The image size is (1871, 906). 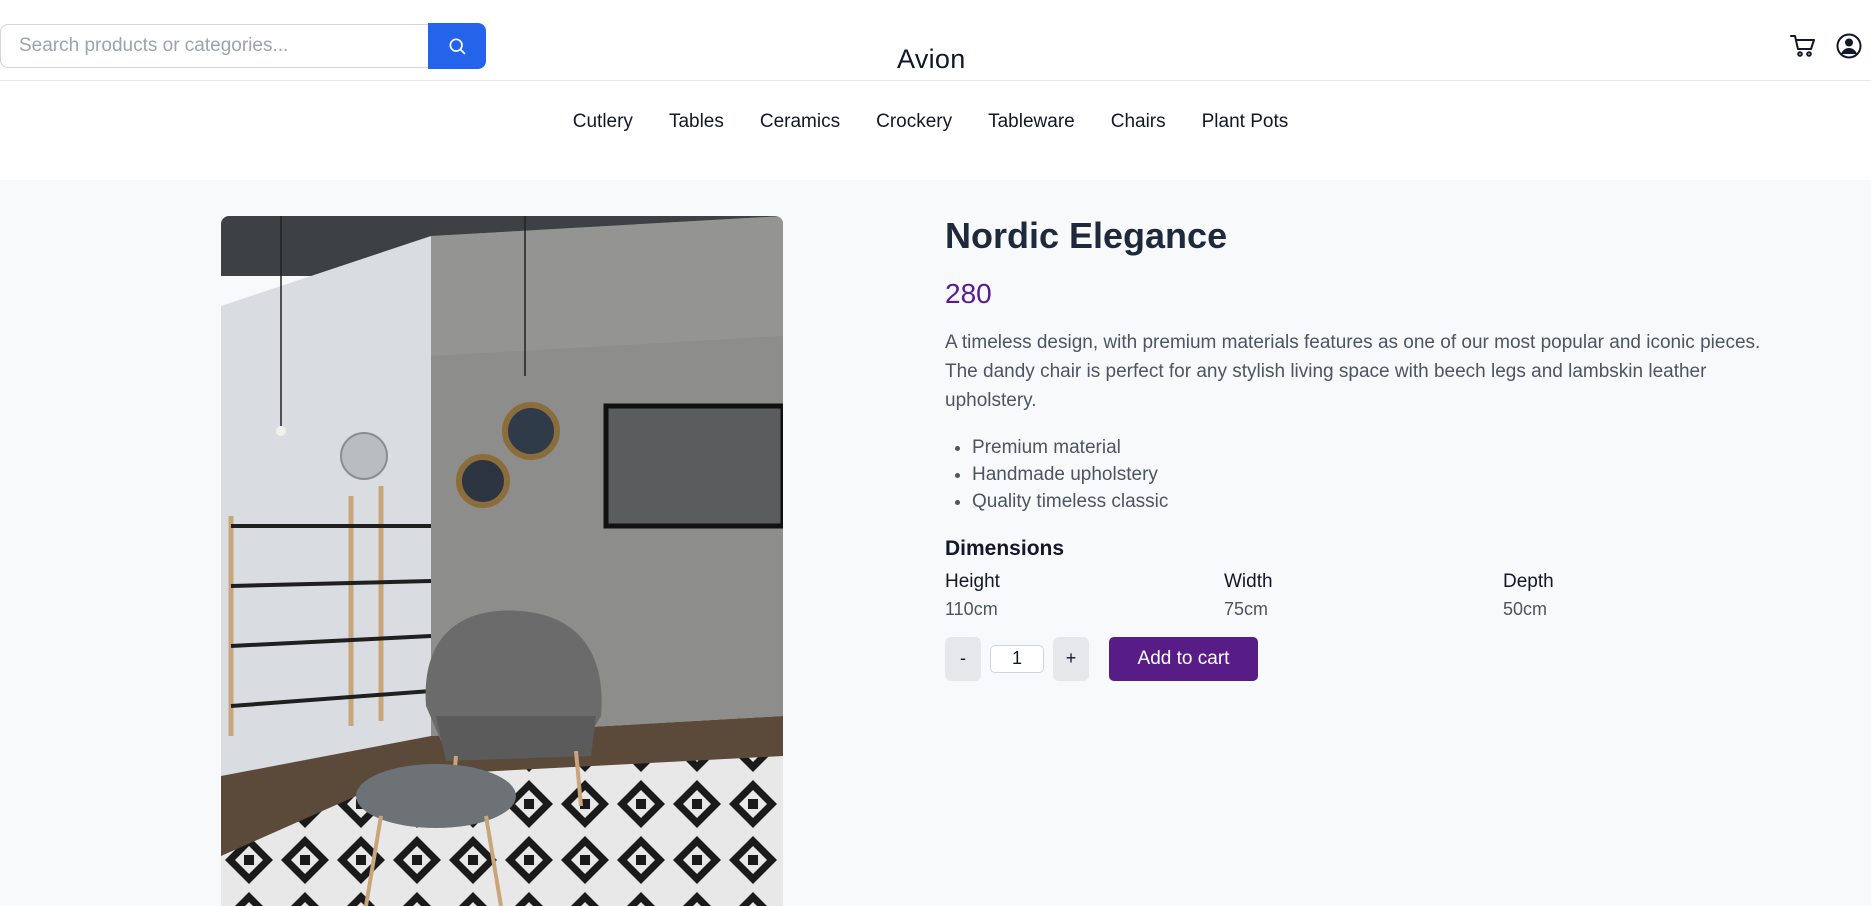 What do you see at coordinates (1245, 145) in the screenshot?
I see `nav-item-plant-pots: Plant Pots` at bounding box center [1245, 145].